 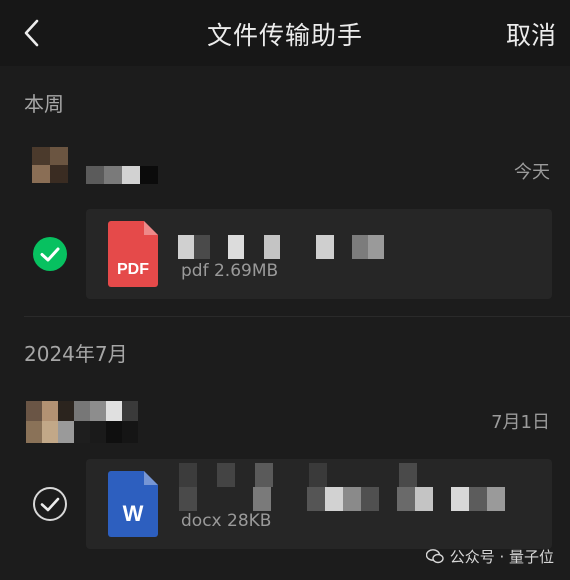 What do you see at coordinates (122, 175) in the screenshot?
I see `sender-name` at bounding box center [122, 175].